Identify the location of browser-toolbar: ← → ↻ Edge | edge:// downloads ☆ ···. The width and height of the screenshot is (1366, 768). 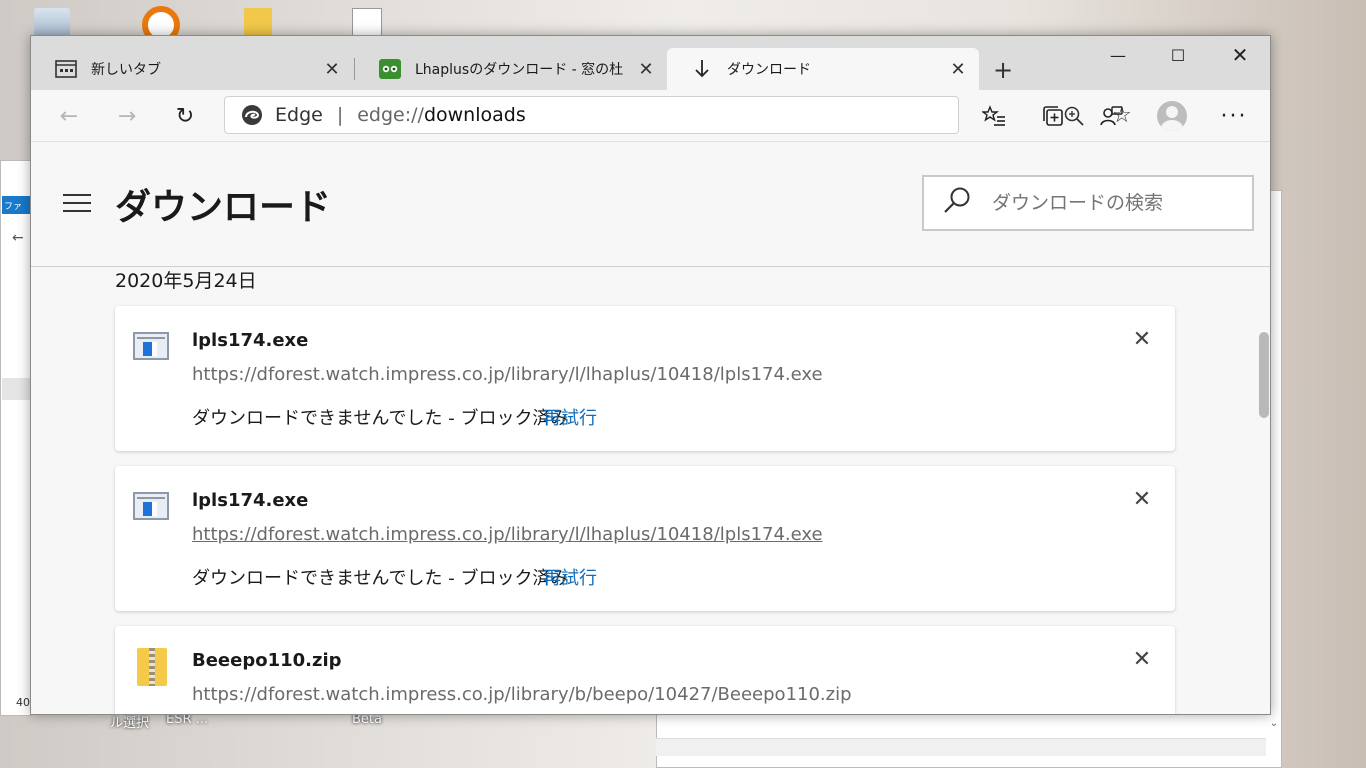
(650, 116).